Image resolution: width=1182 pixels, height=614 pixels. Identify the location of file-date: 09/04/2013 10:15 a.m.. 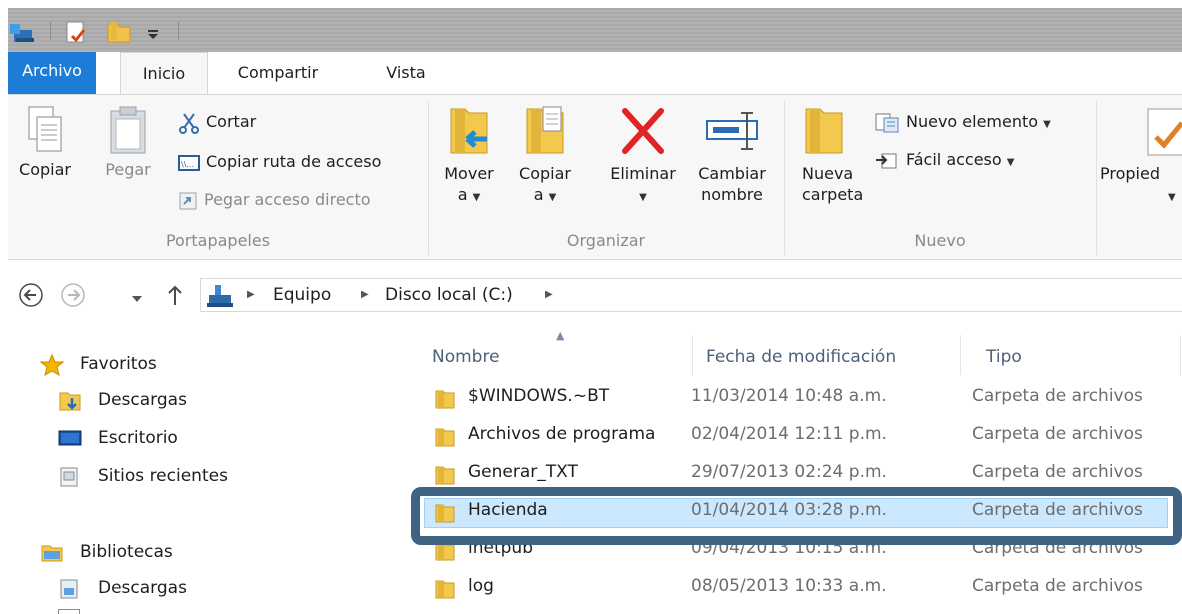
(789, 548).